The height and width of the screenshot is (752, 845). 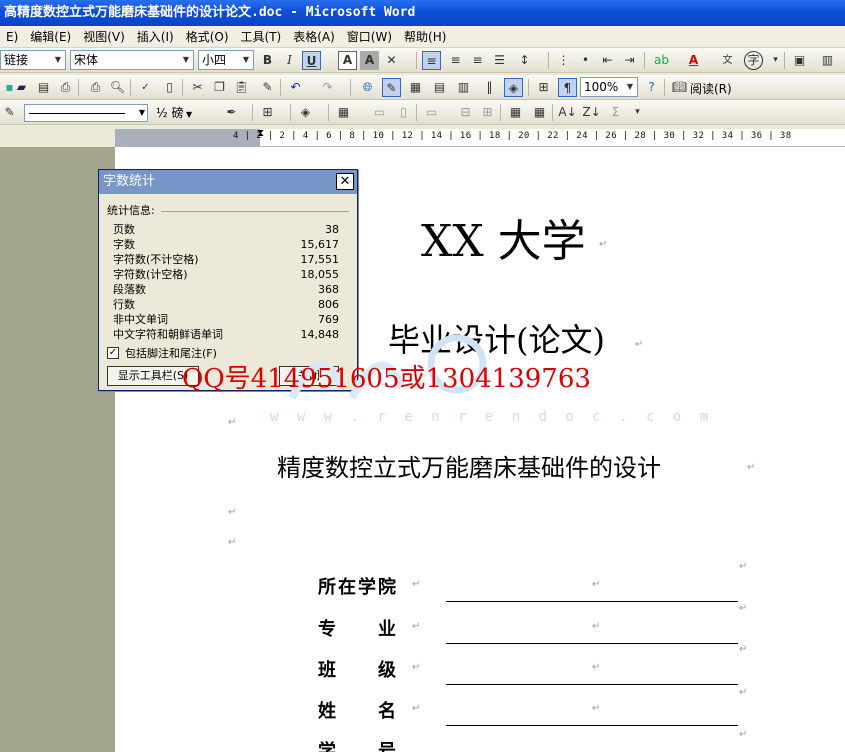 What do you see at coordinates (305, 112) in the screenshot?
I see `shading-color-icon: ◈` at bounding box center [305, 112].